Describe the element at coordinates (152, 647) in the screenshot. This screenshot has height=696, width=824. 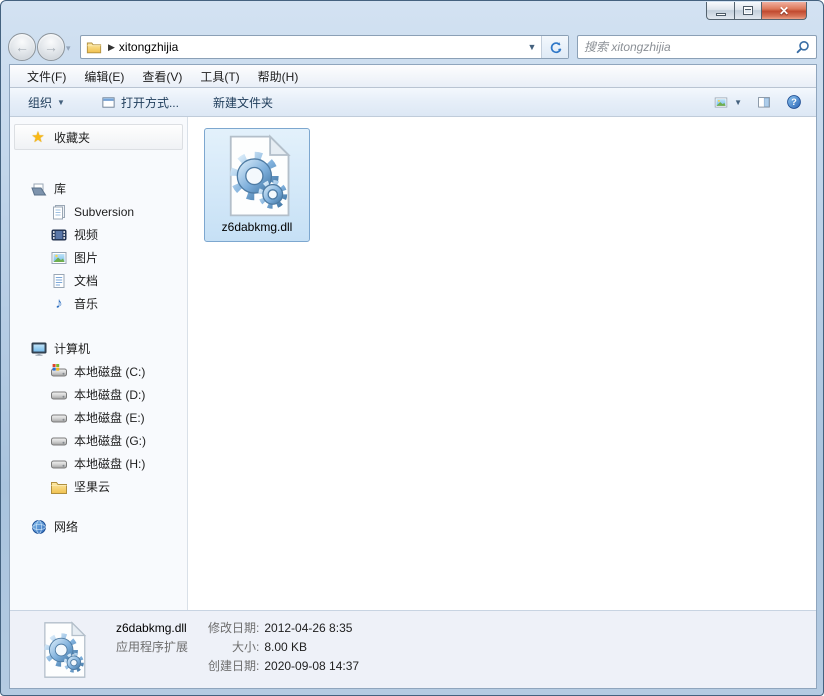
I see `details-file-type: 应用程序扩展` at that location.